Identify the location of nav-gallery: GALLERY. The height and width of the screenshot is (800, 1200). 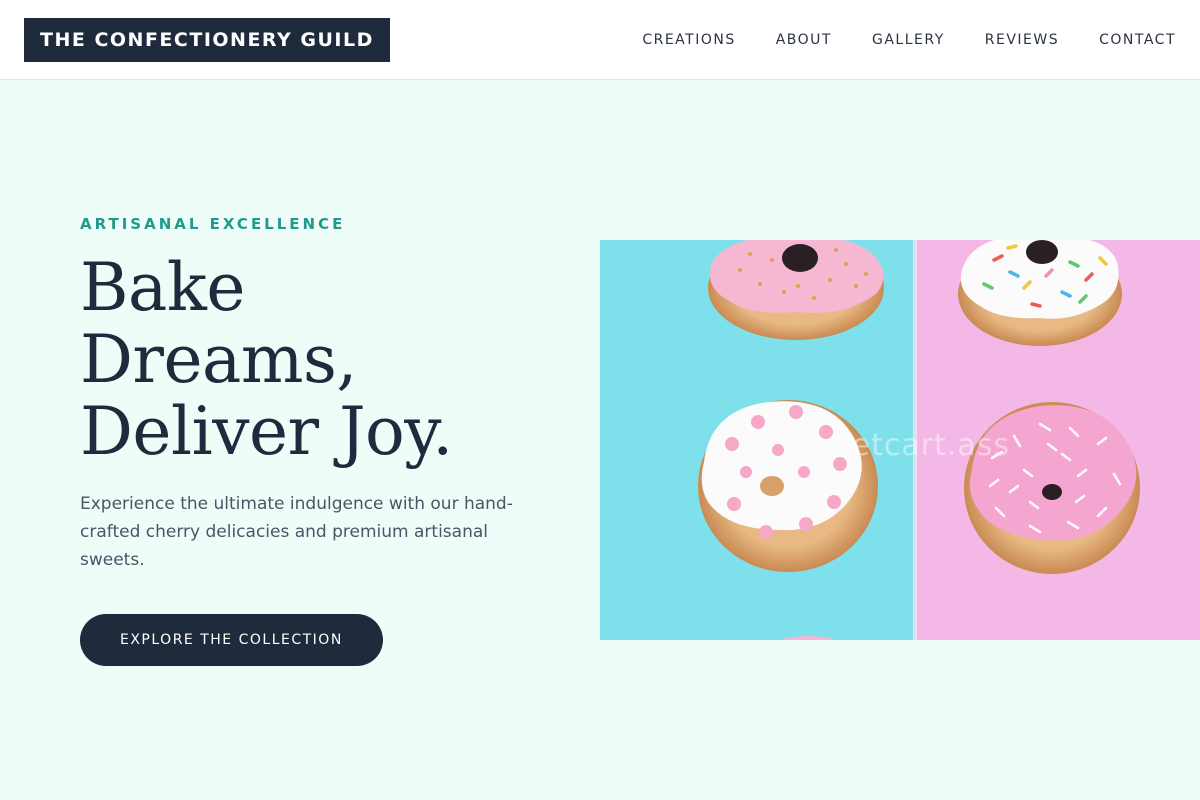
(908, 40).